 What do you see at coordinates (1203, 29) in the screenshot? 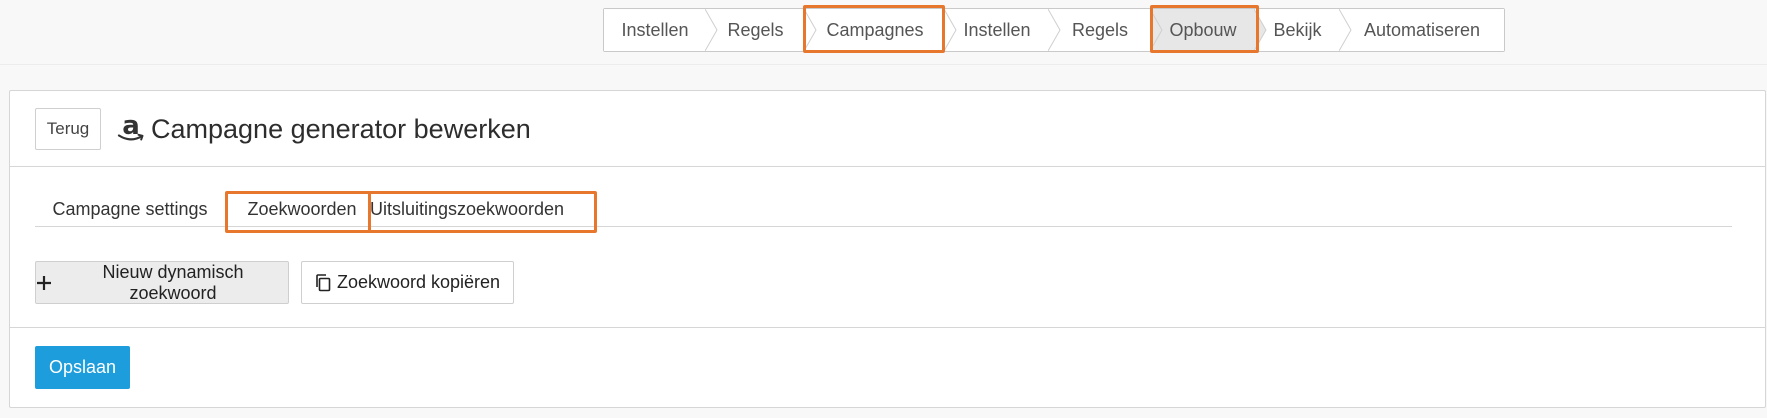
I see `step-label: Opbouw` at bounding box center [1203, 29].